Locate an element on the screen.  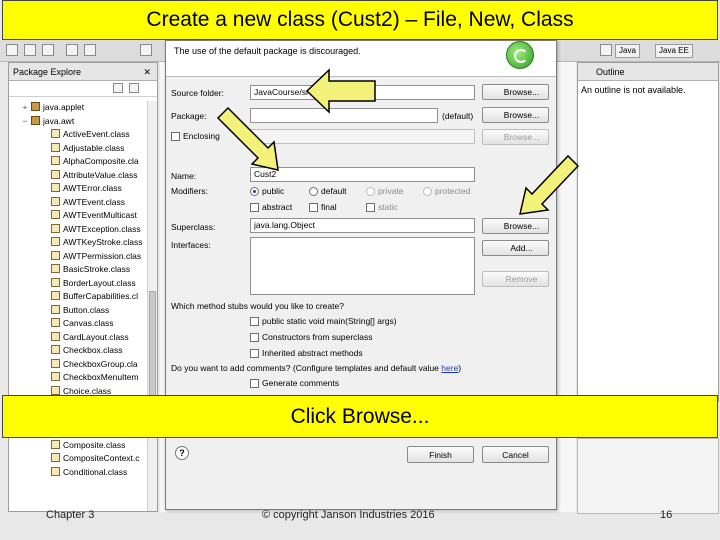
modifier-final-checkbox is located at coordinates (313, 207).